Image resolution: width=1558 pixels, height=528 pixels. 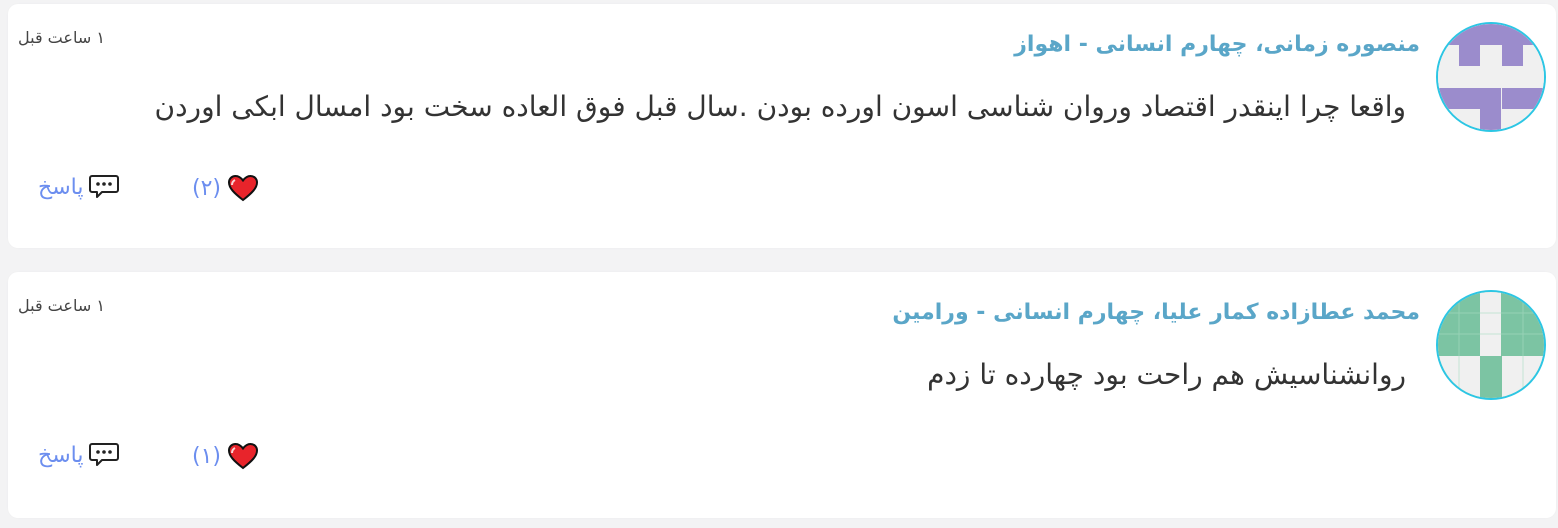 I want to click on comment-actions: پاسخ (۱), so click(x=163, y=457).